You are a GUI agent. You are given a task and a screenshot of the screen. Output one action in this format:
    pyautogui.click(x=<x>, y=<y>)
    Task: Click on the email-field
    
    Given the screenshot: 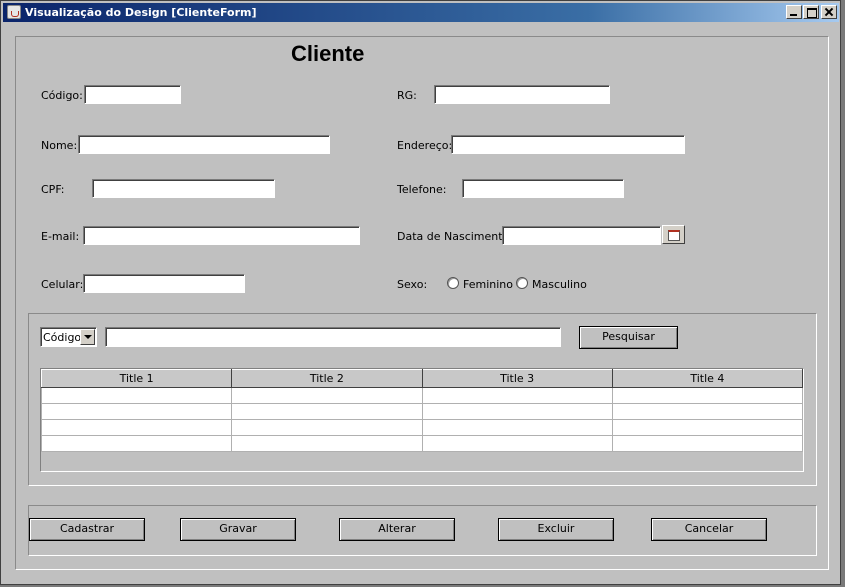 What is the action you would take?
    pyautogui.click(x=221, y=235)
    